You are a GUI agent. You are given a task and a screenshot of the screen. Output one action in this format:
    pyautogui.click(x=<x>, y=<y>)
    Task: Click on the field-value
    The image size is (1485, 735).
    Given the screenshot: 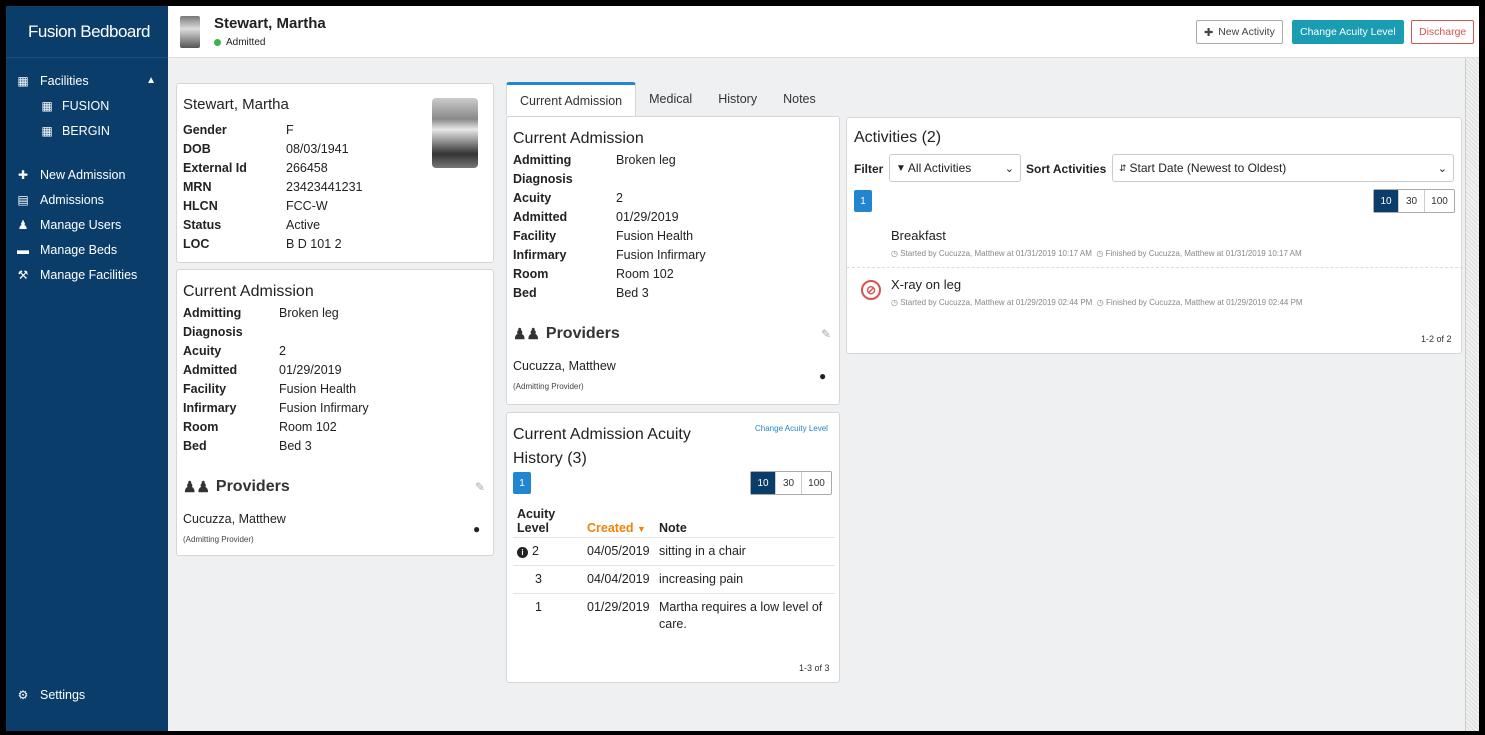 What is the action you would take?
    pyautogui.click(x=359, y=332)
    